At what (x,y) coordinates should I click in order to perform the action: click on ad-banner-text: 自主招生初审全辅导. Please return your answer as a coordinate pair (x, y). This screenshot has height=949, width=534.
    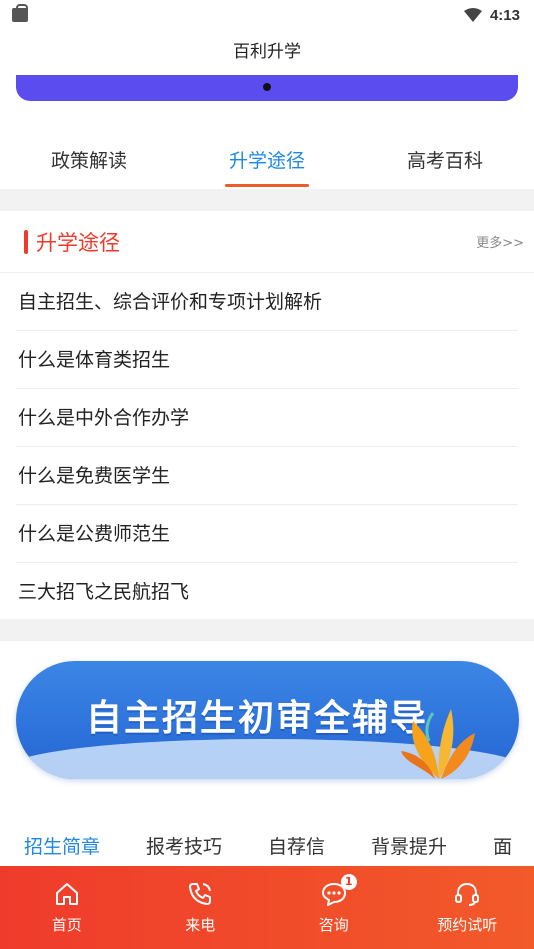
    Looking at the image, I should click on (257, 718).